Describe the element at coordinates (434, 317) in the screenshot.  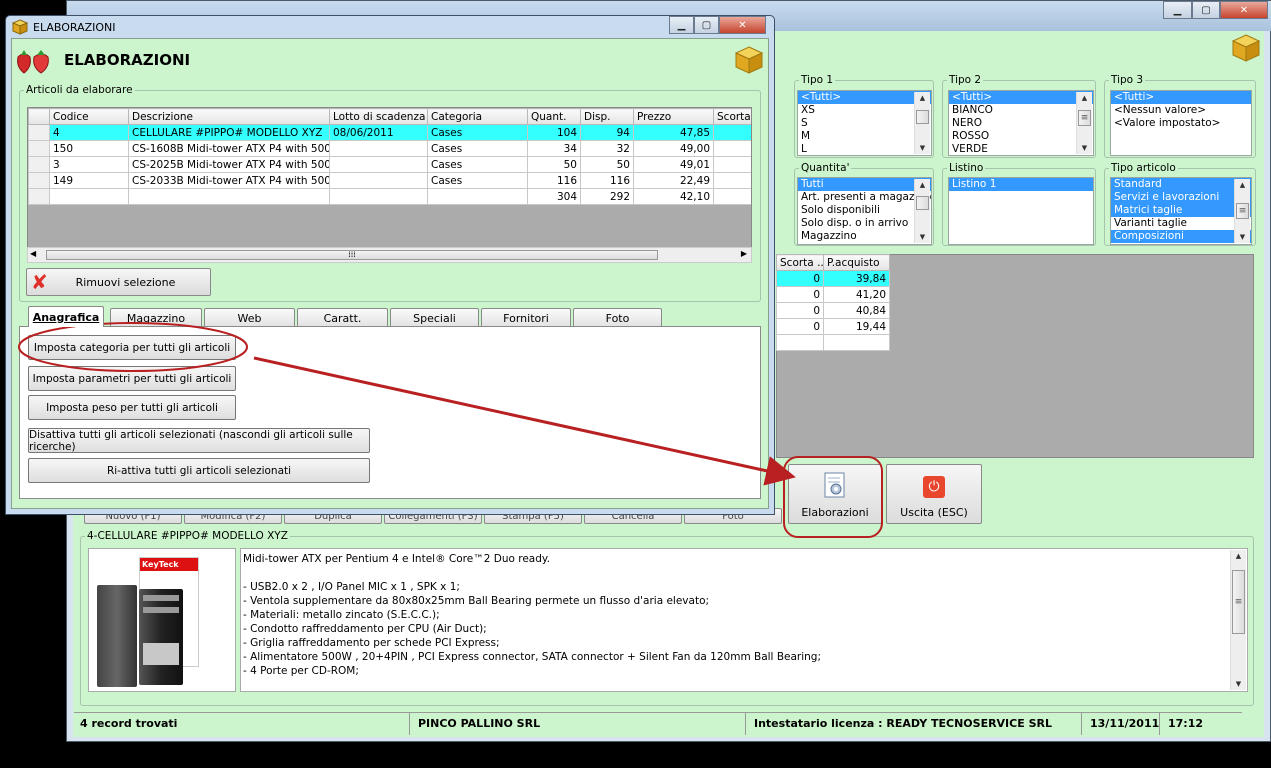
I see `tab-speciali: Speciali` at that location.